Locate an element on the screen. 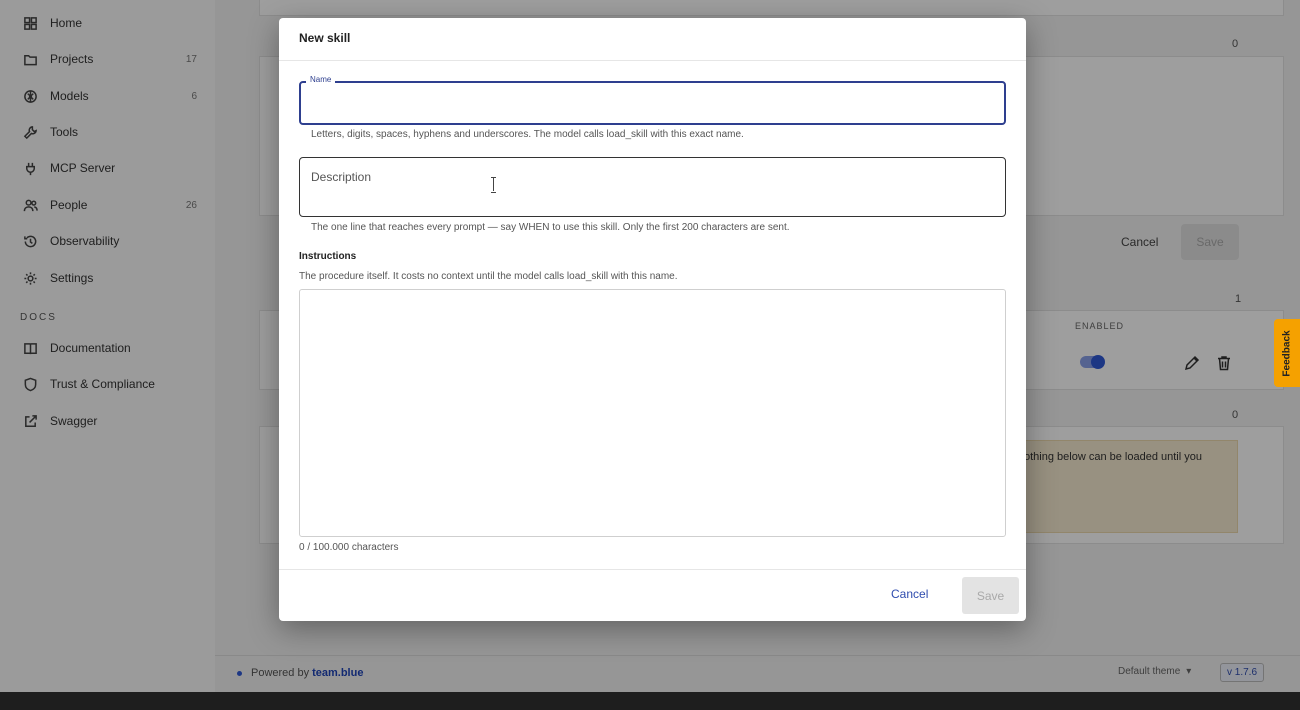  description-input is located at coordinates (652, 187).